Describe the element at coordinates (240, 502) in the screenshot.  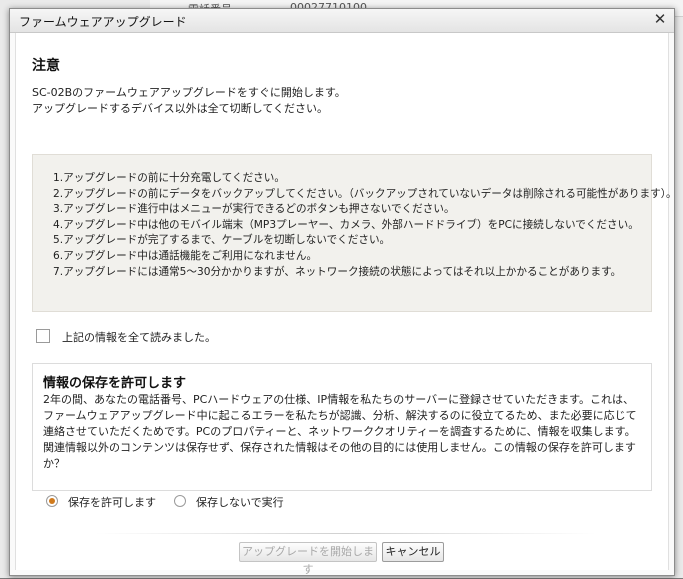
I see `no-save-label: 保存しないで実行` at that location.